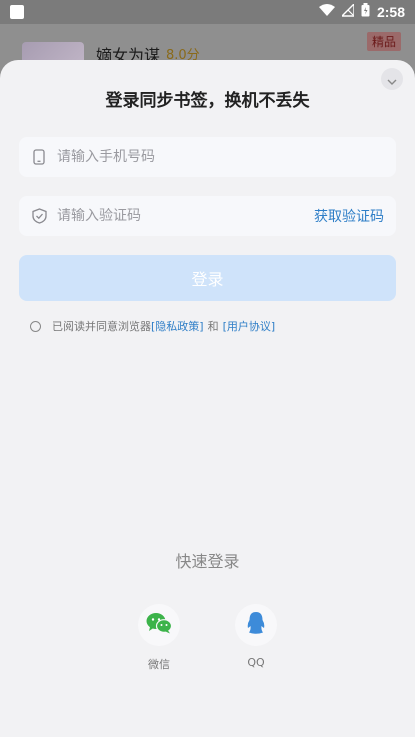 This screenshot has width=415, height=737. What do you see at coordinates (349, 216) in the screenshot?
I see `get-code-button: 获取验证码` at bounding box center [349, 216].